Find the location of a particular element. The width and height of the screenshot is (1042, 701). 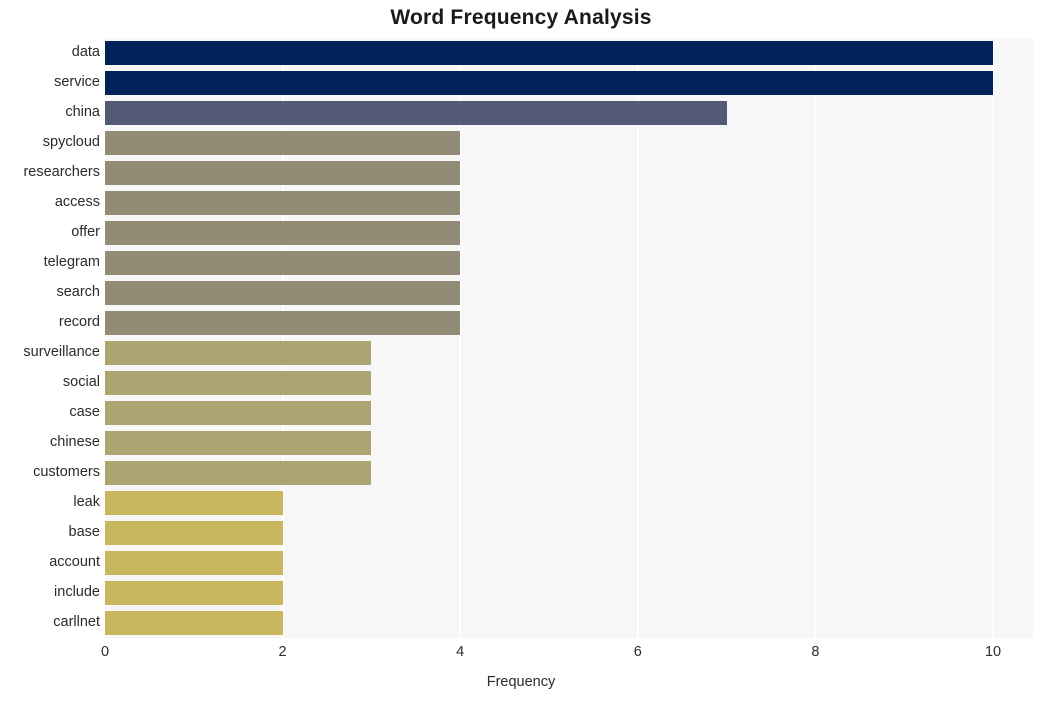

y-tick-label-leak: leak is located at coordinates (86, 502).